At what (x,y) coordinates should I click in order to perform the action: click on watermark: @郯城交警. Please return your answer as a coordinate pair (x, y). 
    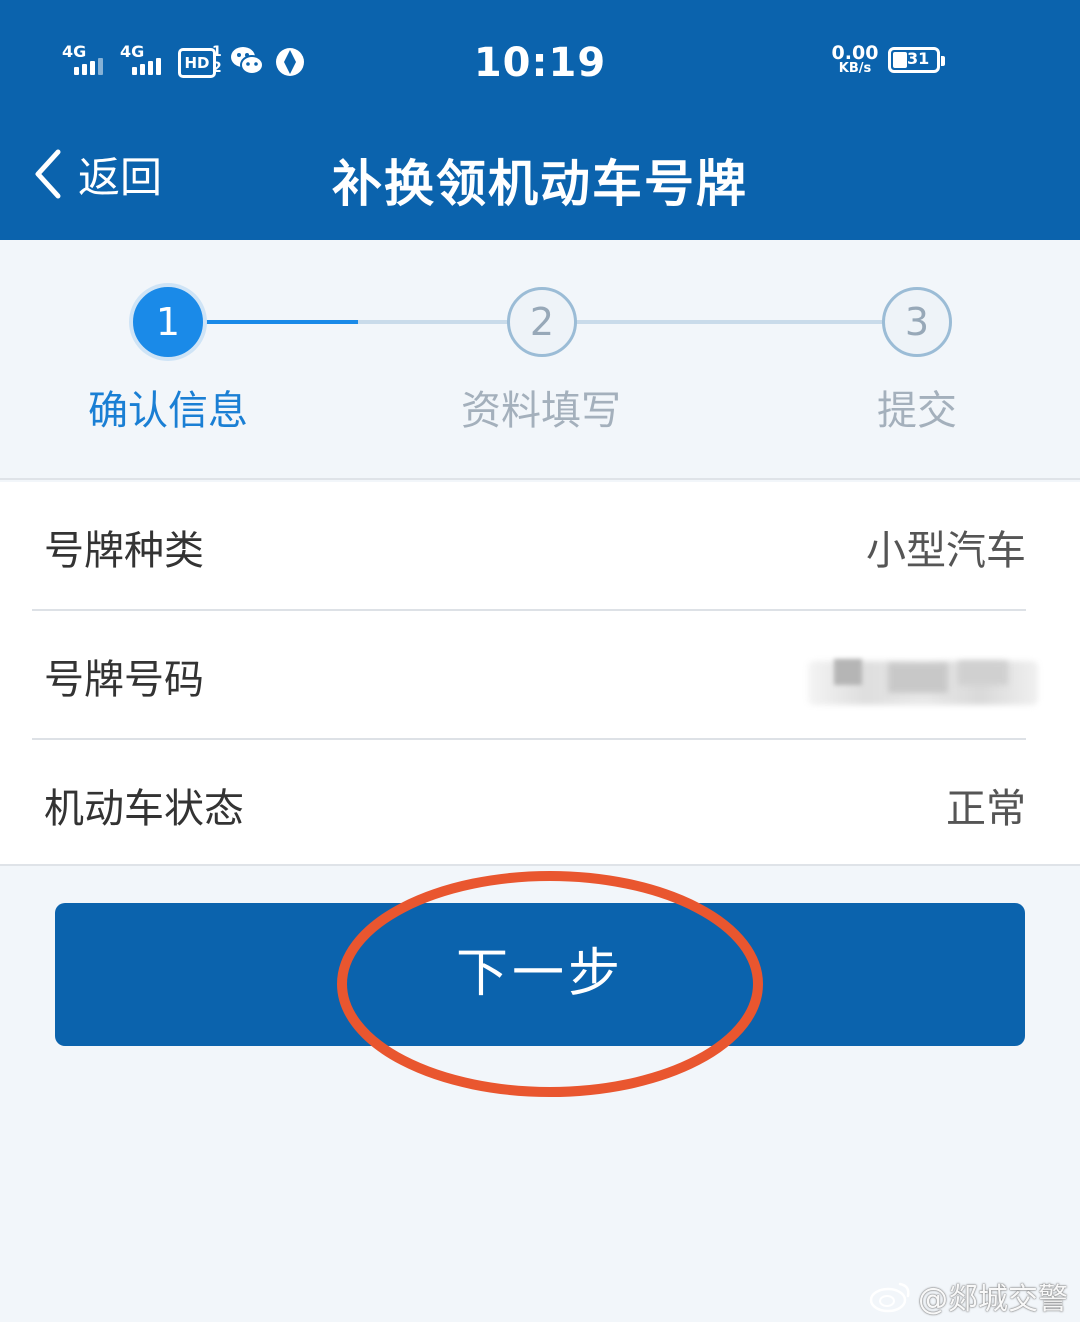
    Looking at the image, I should click on (968, 1296).